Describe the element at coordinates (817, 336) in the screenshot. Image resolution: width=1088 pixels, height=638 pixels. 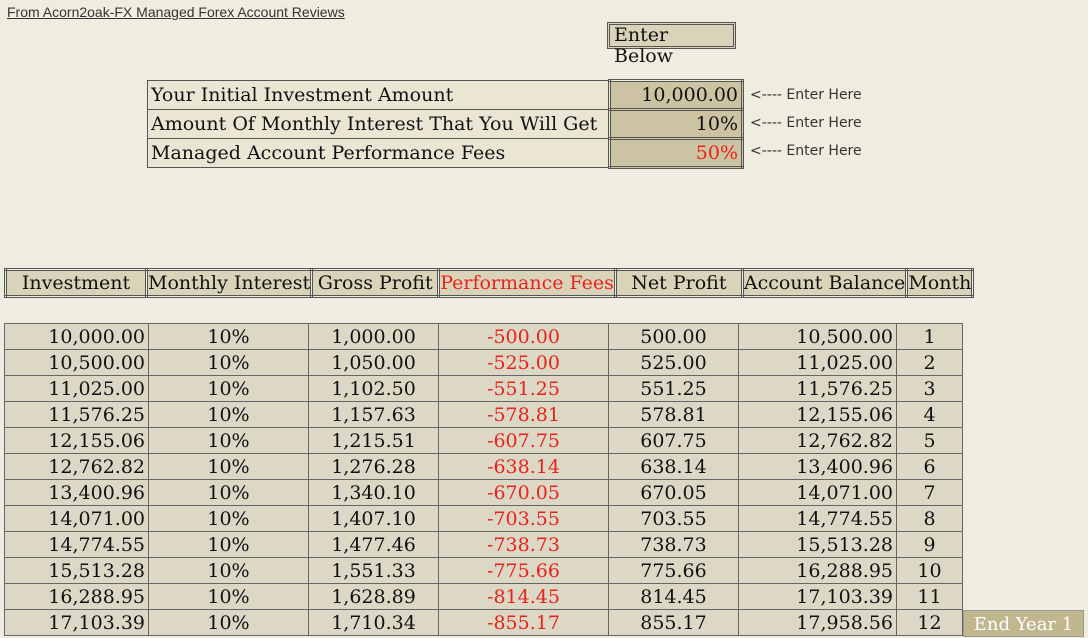
I see `cell-account-balance: 10,500.00` at that location.